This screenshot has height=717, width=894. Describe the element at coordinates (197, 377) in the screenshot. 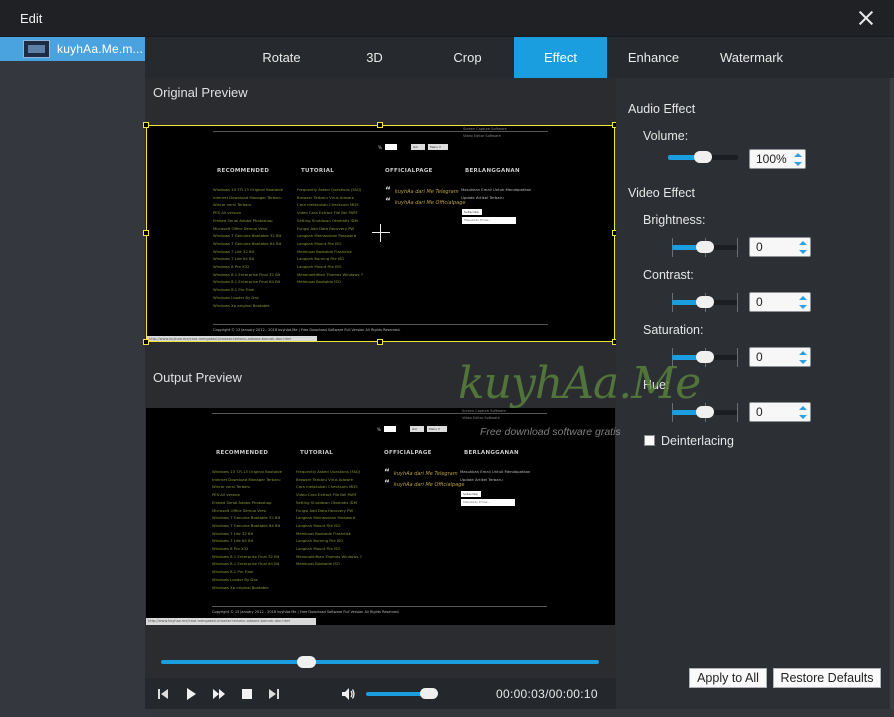

I see `output-preview-label: Output Preview` at that location.